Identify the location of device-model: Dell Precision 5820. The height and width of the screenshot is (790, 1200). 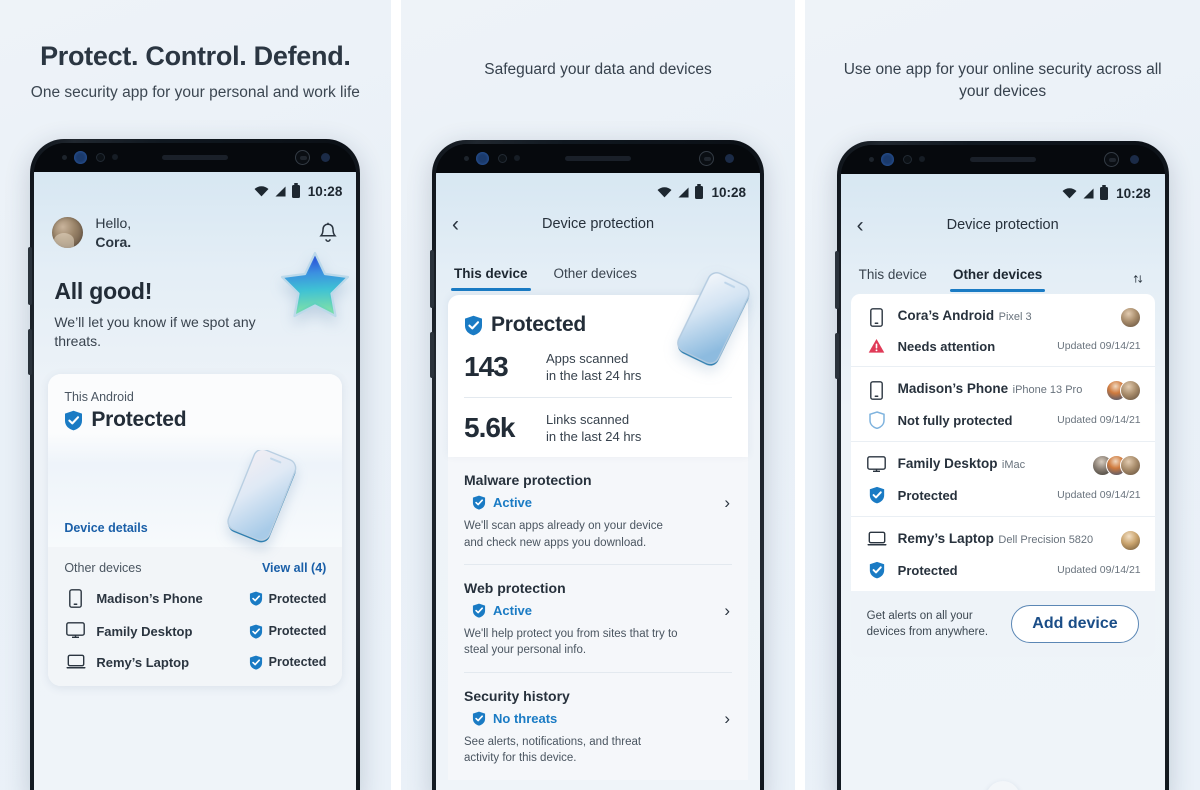
(1046, 540).